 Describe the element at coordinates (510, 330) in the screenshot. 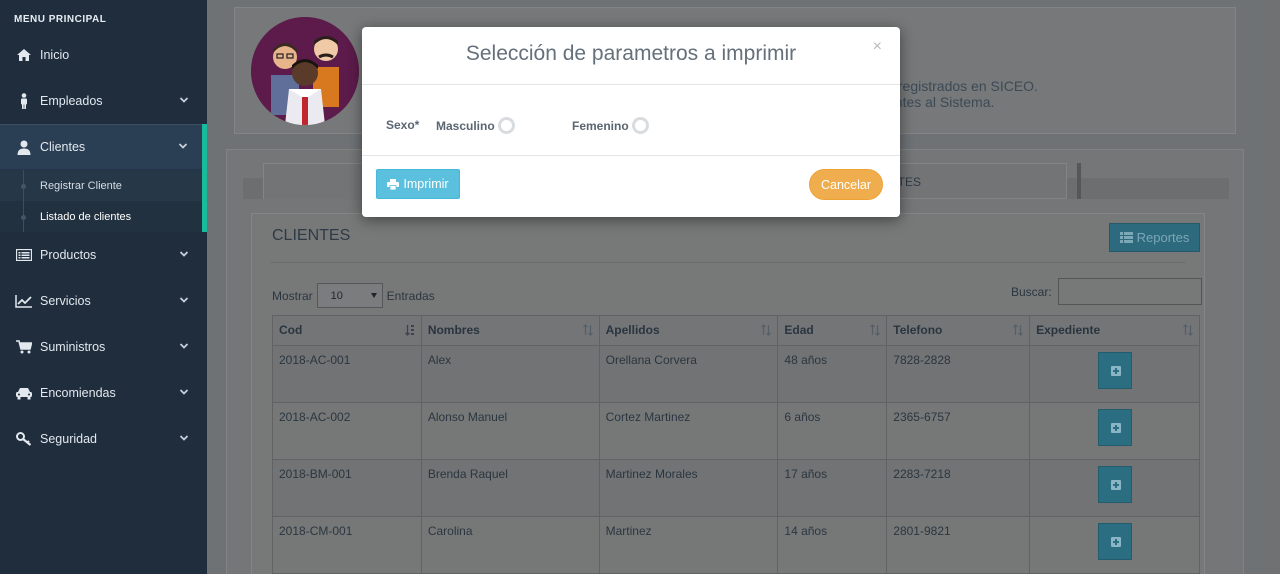

I see `column-header-nombres: Nombres` at that location.